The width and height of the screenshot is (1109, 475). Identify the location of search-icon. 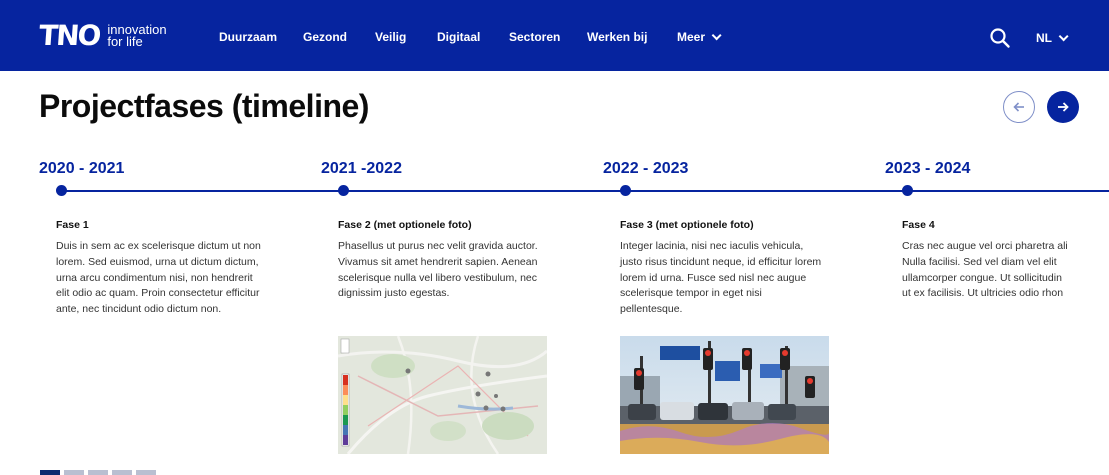
(1000, 38).